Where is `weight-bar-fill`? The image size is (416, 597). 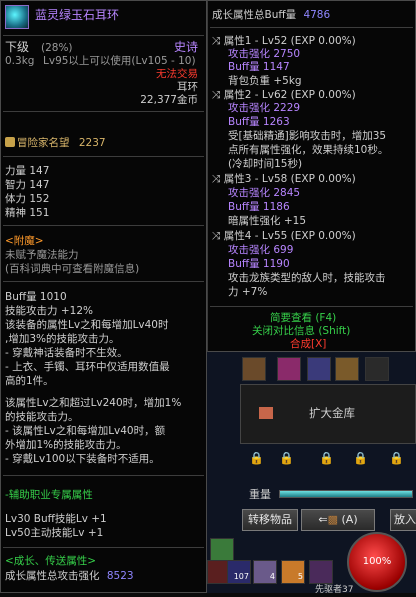 weight-bar-fill is located at coordinates (346, 494).